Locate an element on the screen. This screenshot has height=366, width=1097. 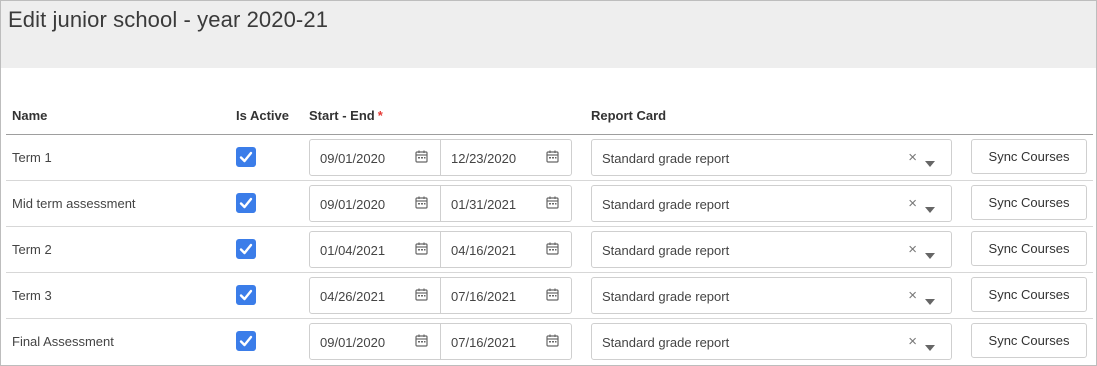
date-range-picker: 09/01/2020 07/16/2021 is located at coordinates (440, 341).